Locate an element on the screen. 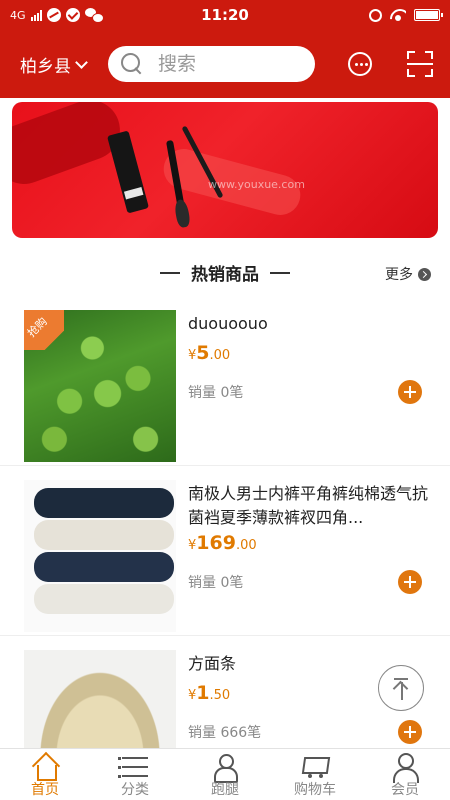 This screenshot has height=800, width=450. tab-label: 购物车 is located at coordinates (315, 790).